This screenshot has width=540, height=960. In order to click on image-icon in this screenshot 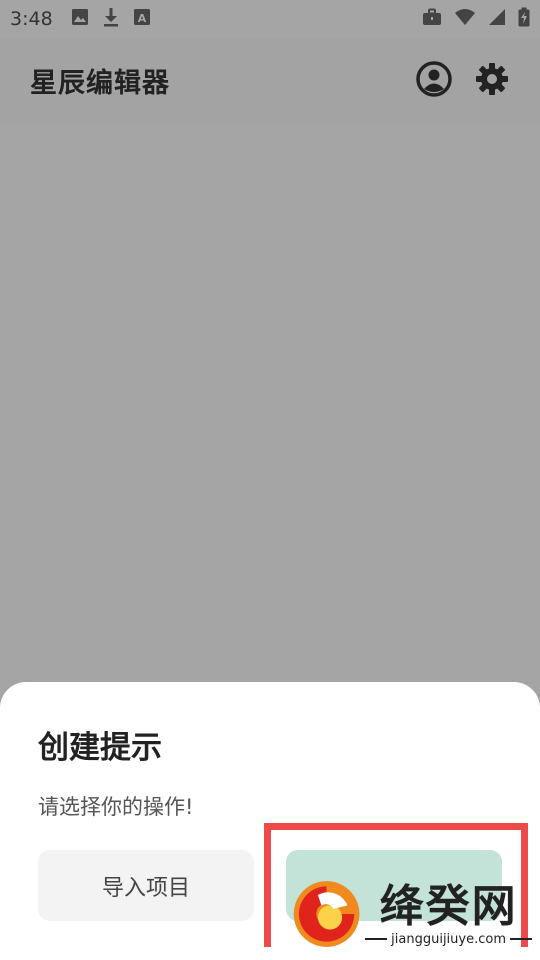, I will do `click(80, 19)`.